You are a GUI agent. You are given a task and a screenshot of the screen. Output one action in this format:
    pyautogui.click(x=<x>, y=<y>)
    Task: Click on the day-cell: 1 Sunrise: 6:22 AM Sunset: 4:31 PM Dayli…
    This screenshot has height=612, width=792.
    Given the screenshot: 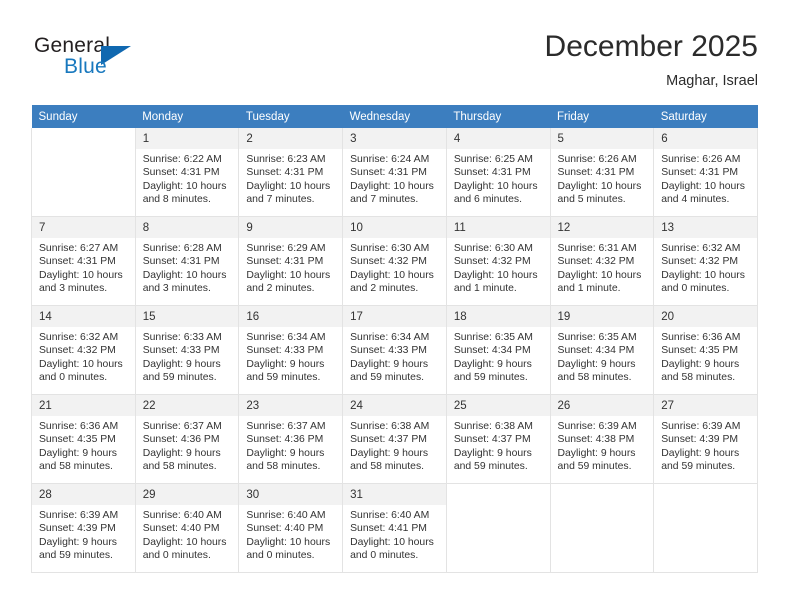 What is the action you would take?
    pyautogui.click(x=187, y=172)
    